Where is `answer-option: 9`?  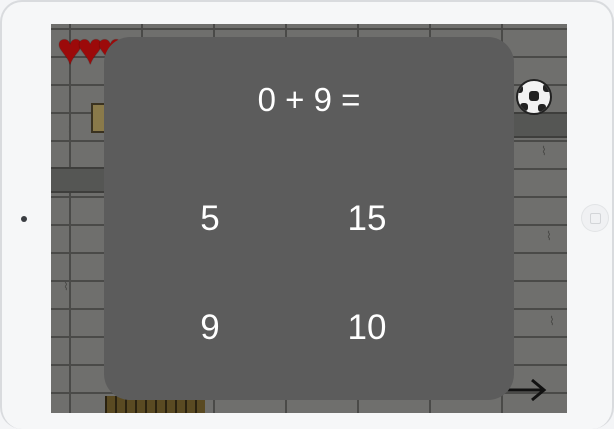 answer-option: 9 is located at coordinates (210, 328).